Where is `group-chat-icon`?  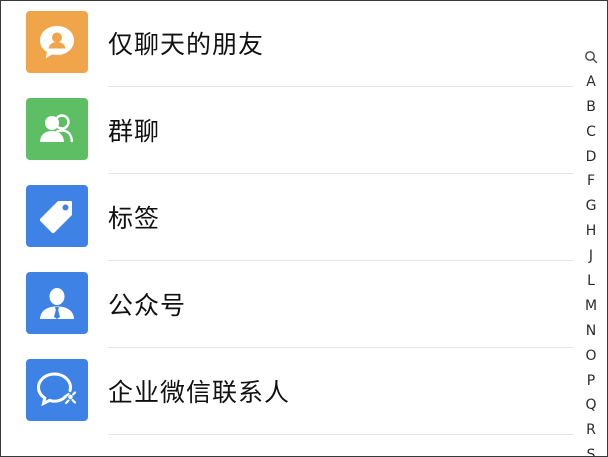 group-chat-icon is located at coordinates (57, 129).